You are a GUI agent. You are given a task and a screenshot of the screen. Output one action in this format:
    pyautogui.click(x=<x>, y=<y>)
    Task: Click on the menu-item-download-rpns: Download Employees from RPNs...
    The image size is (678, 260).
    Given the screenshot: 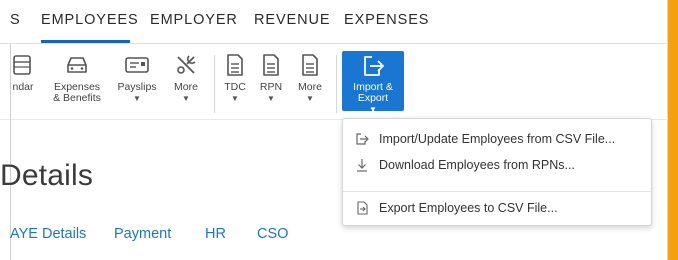 What is the action you would take?
    pyautogui.click(x=497, y=165)
    